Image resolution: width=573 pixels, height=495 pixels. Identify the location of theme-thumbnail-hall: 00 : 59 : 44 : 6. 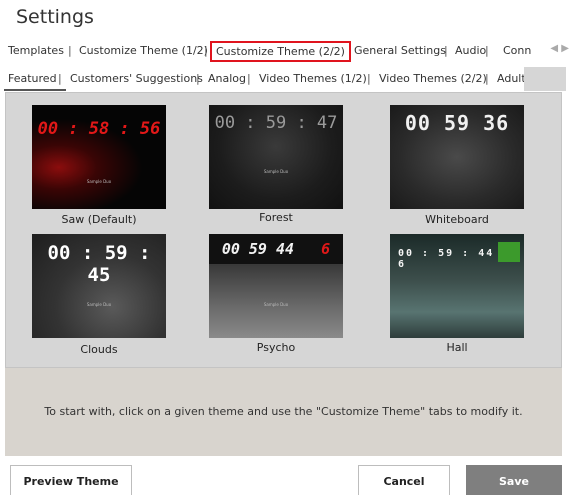
(457, 286).